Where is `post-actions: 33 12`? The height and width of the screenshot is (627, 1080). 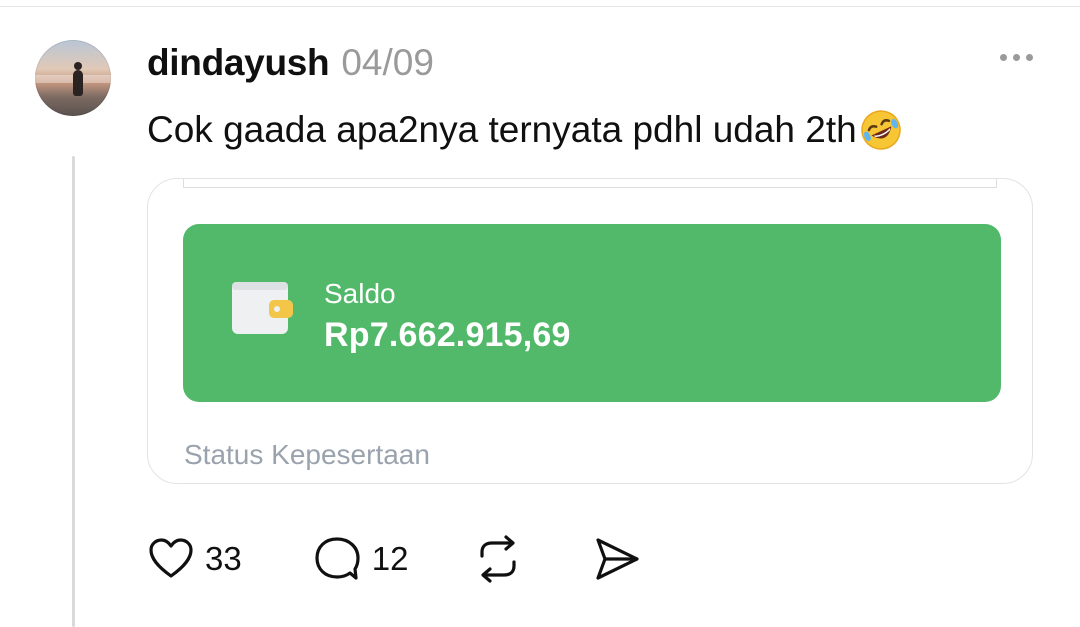
post-actions: 33 12 is located at coordinates (394, 559).